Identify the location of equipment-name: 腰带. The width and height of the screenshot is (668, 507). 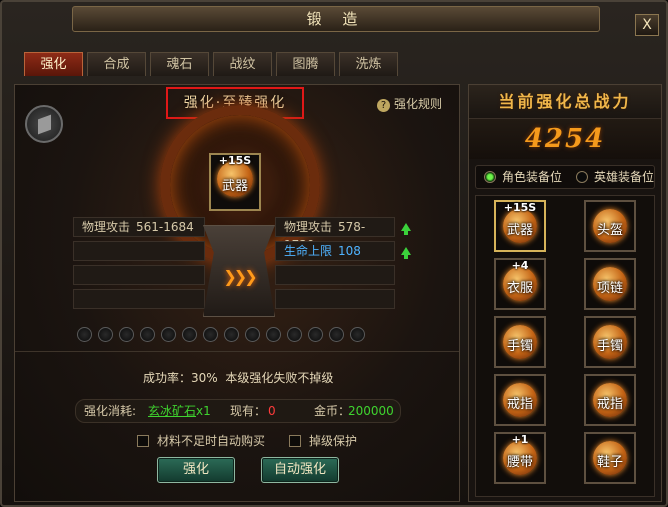
(519, 462).